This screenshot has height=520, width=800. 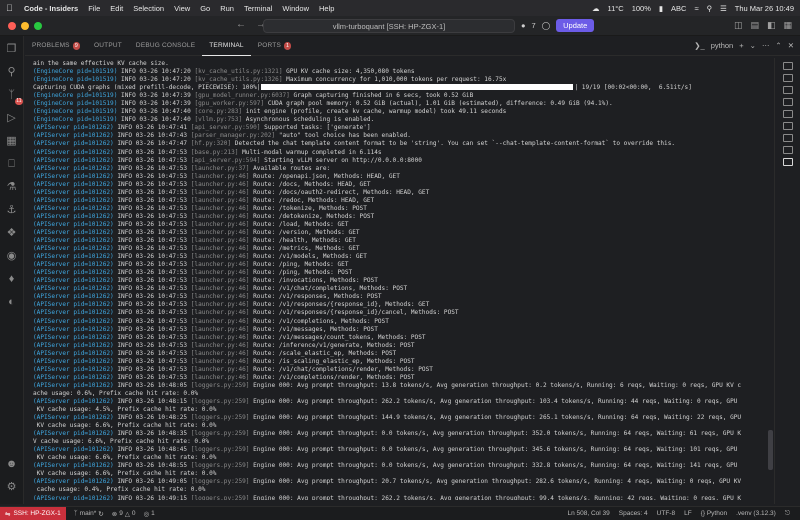 I want to click on indentation: Spaces: 4, so click(x=633, y=514).